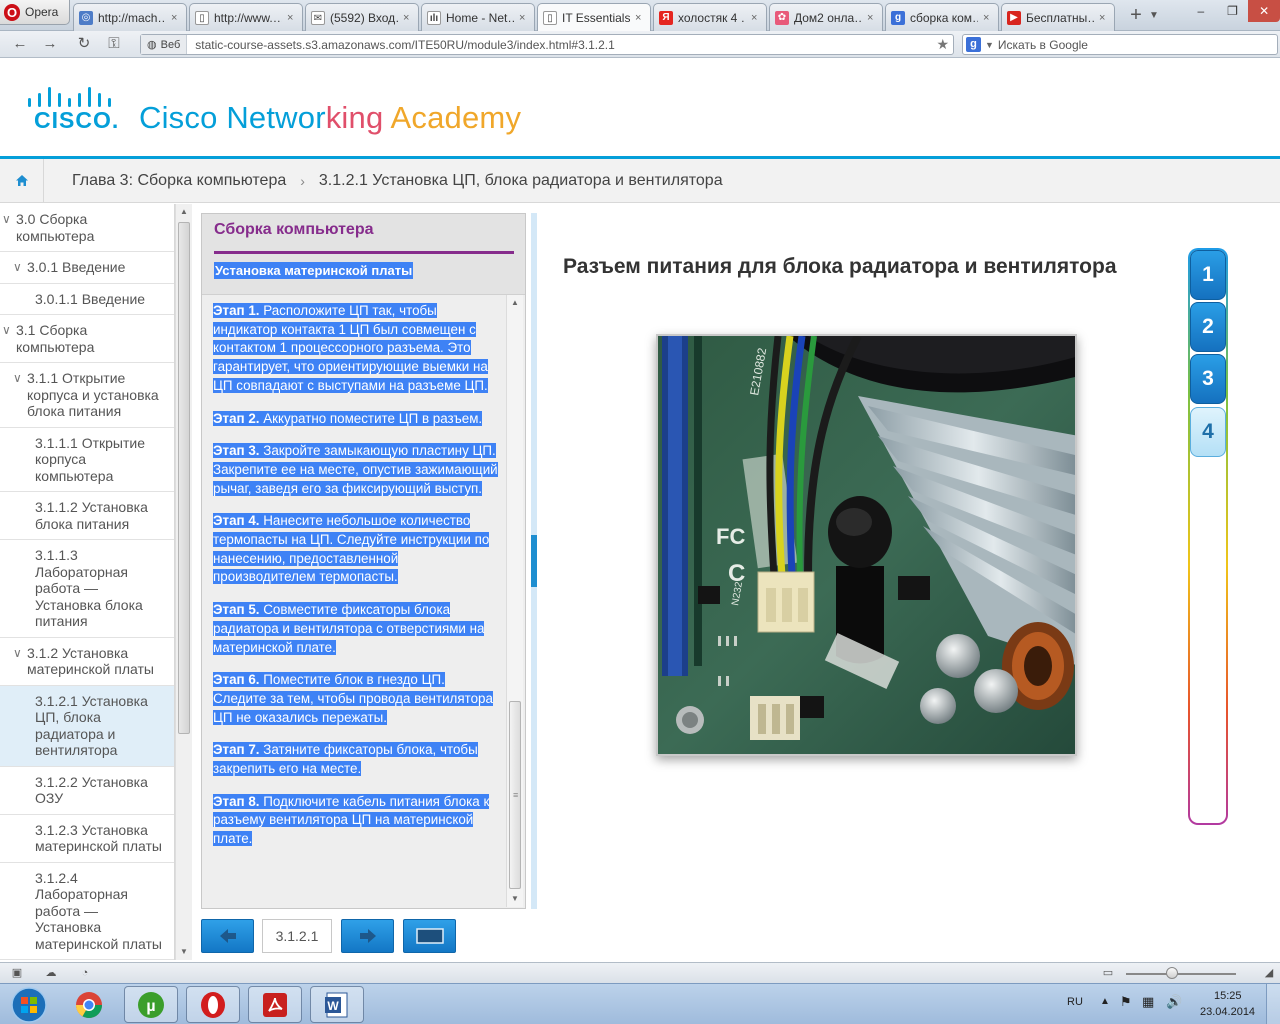  What do you see at coordinates (275, 1004) in the screenshot?
I see `taskbar-acrobat` at bounding box center [275, 1004].